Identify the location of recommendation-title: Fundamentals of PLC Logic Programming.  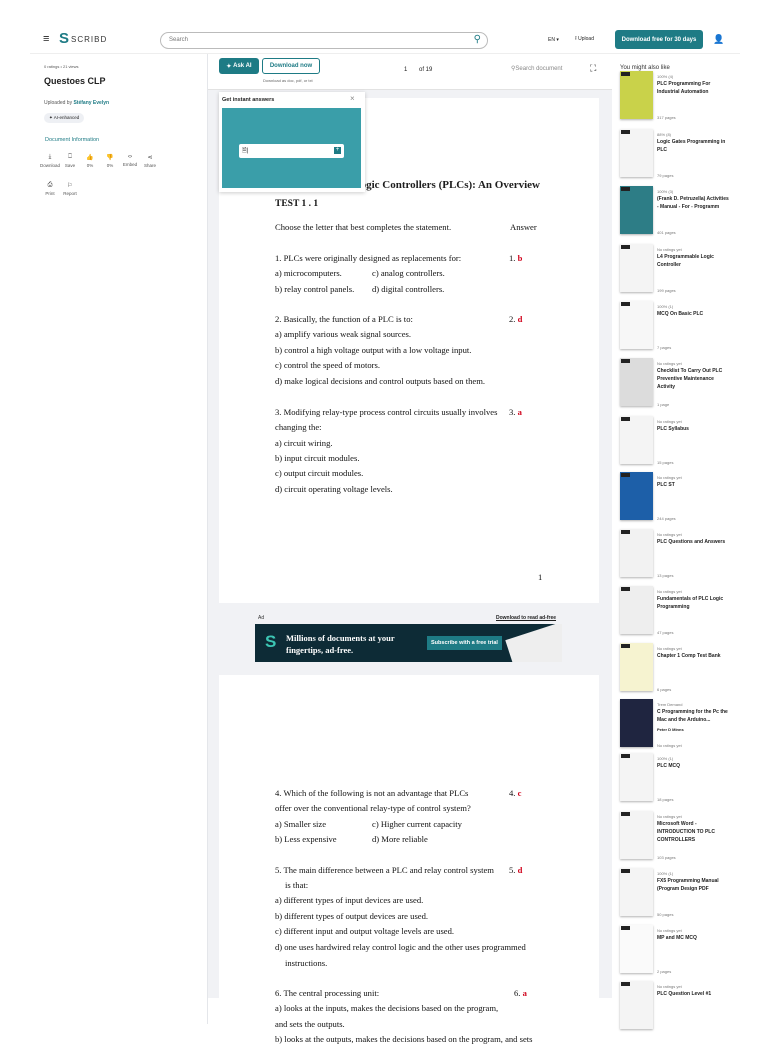
(693, 603).